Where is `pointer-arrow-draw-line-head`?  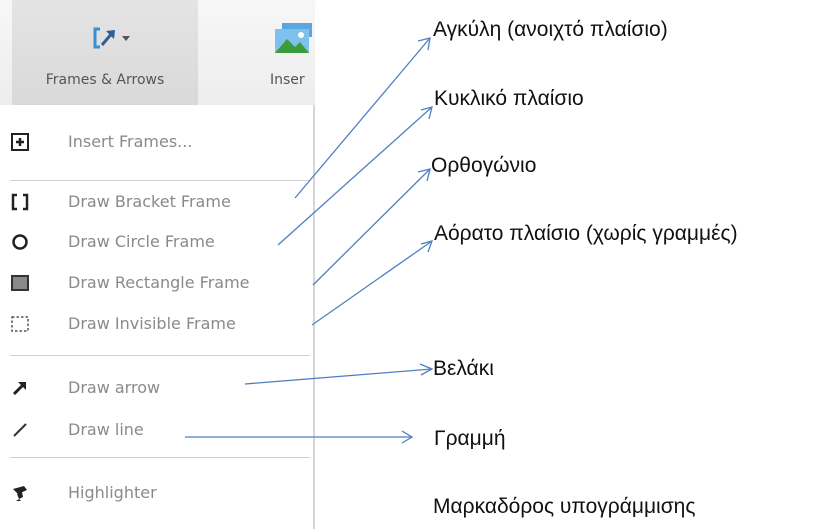
pointer-arrow-draw-line-head is located at coordinates (407, 437).